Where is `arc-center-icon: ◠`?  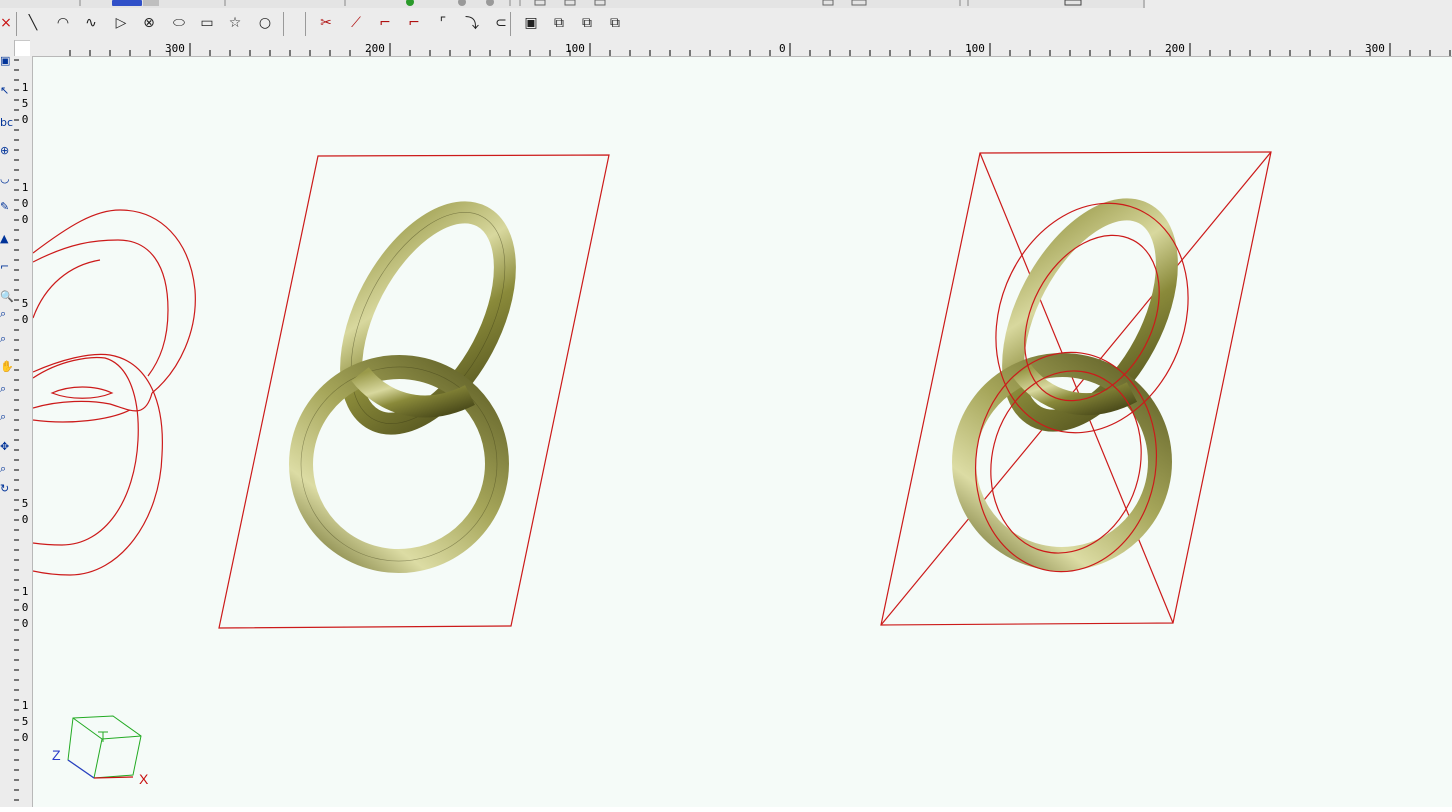
arc-center-icon: ◠ is located at coordinates (63, 23).